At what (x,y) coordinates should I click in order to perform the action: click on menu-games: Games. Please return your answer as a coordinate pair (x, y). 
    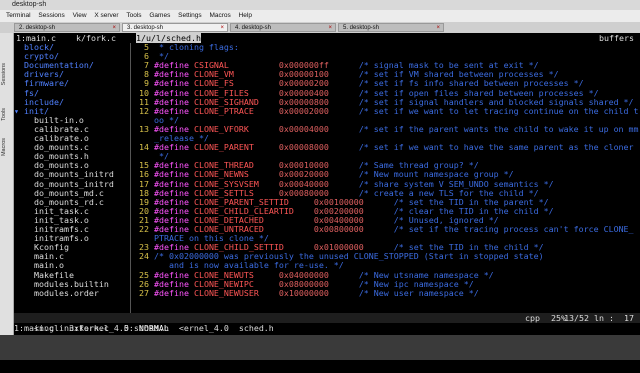
    Looking at the image, I should click on (159, 16).